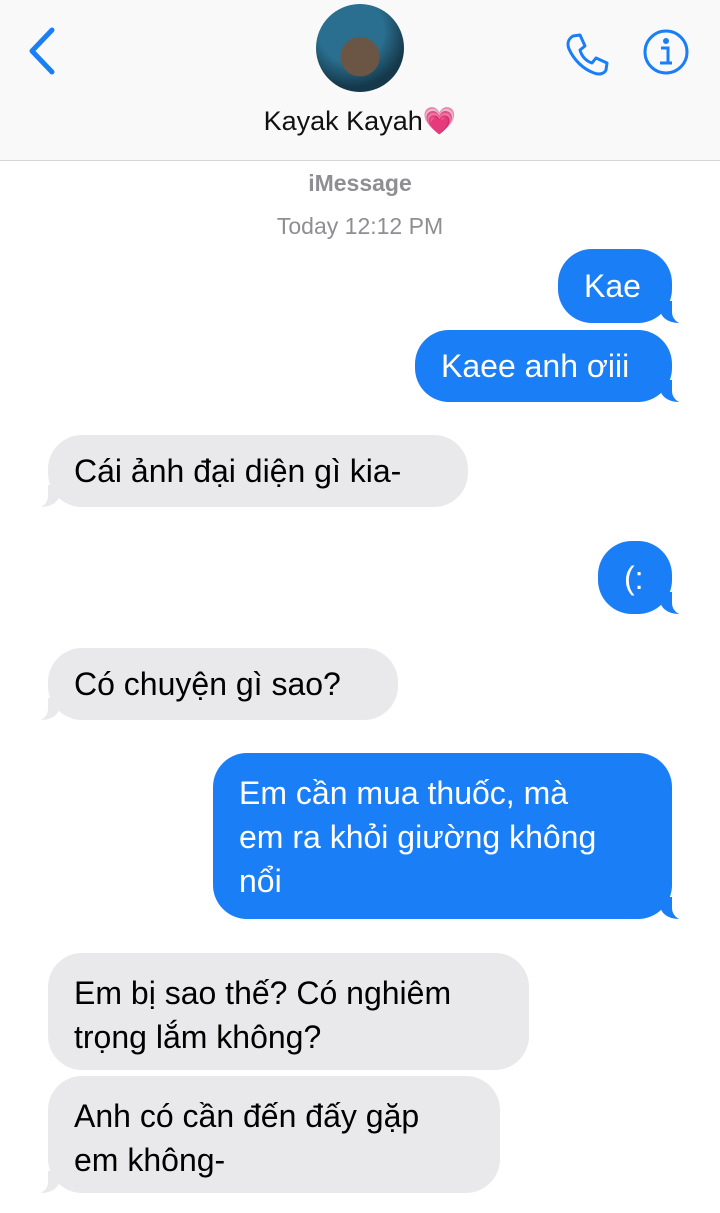  What do you see at coordinates (343, 121) in the screenshot?
I see `contact-name: Kayak Kayah` at bounding box center [343, 121].